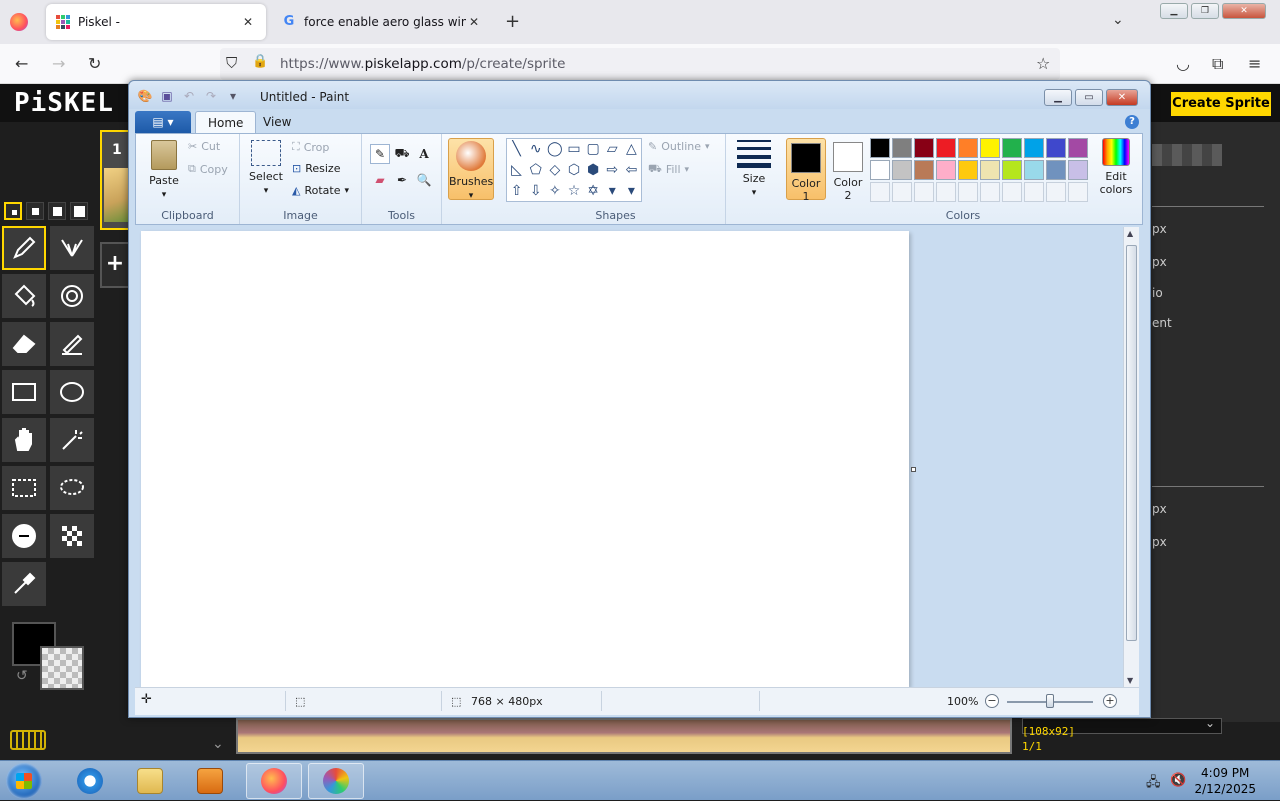 The width and height of the screenshot is (1280, 801). What do you see at coordinates (1130, 680) in the screenshot?
I see `scroll-down-icon: ▼` at bounding box center [1130, 680].